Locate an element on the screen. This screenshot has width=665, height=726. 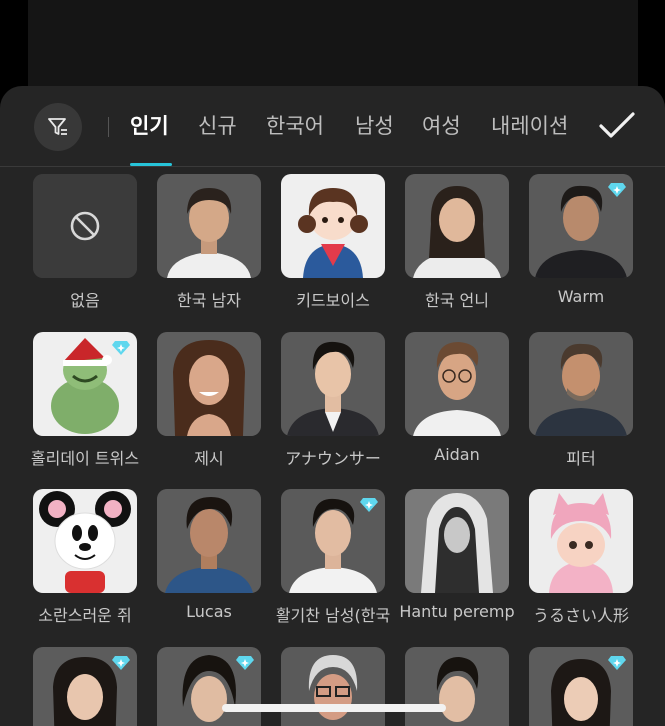
checkmark-icon is located at coordinates (617, 126).